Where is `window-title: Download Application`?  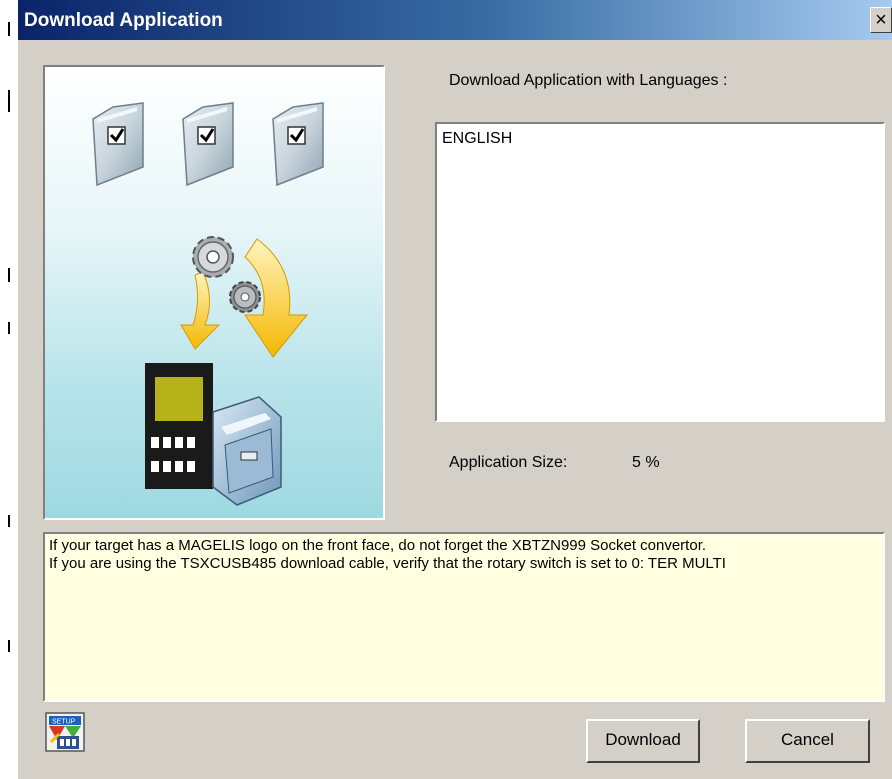
window-title: Download Application is located at coordinates (123, 20).